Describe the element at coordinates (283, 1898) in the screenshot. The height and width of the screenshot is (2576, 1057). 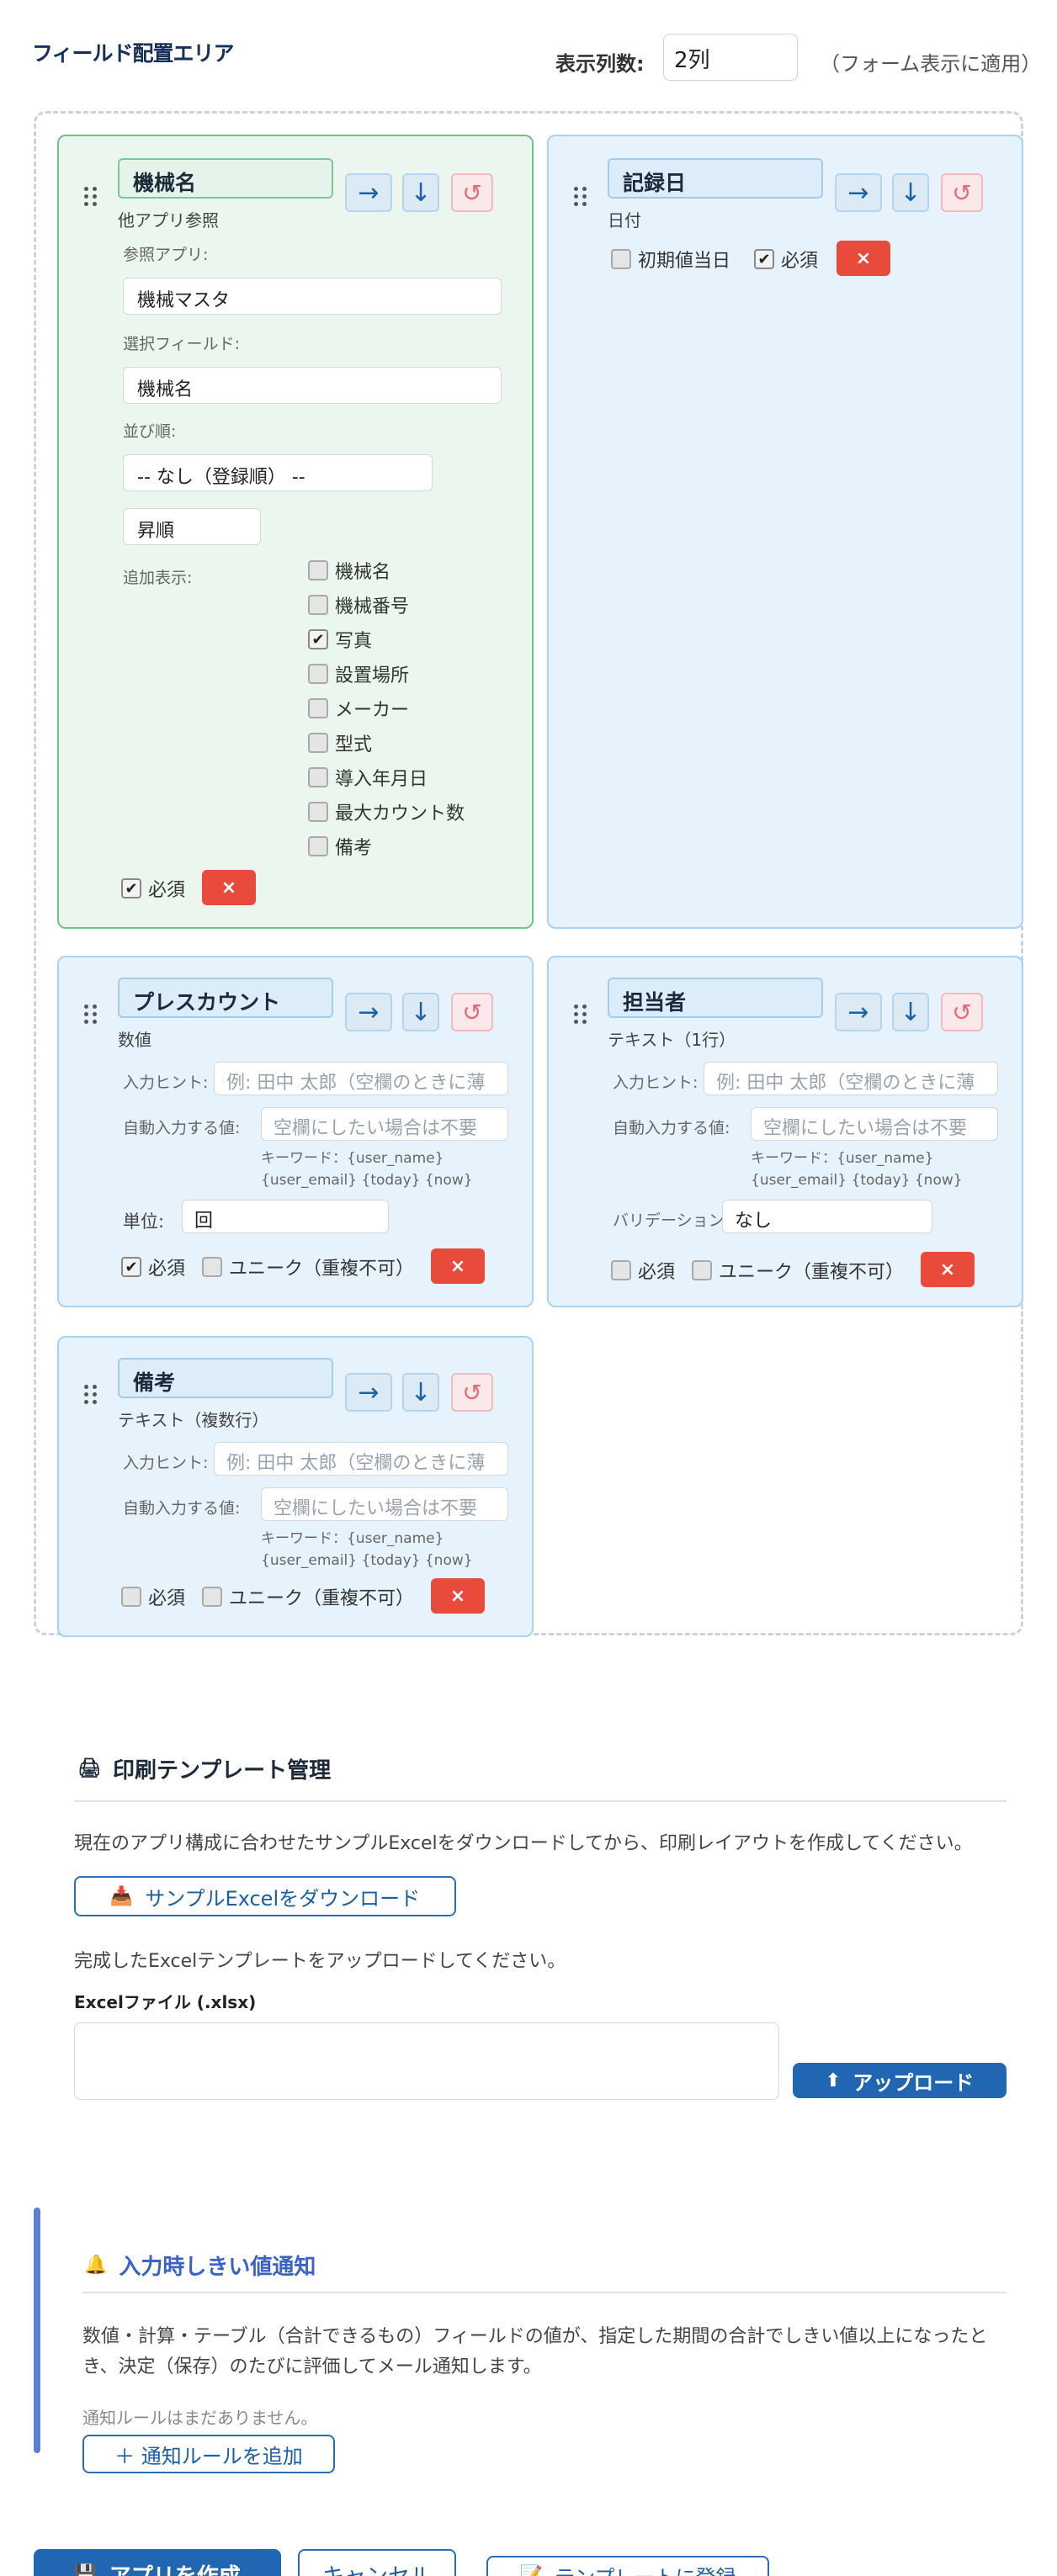
I see `download-sample-label: サンプルExcelをダウンロード` at that location.